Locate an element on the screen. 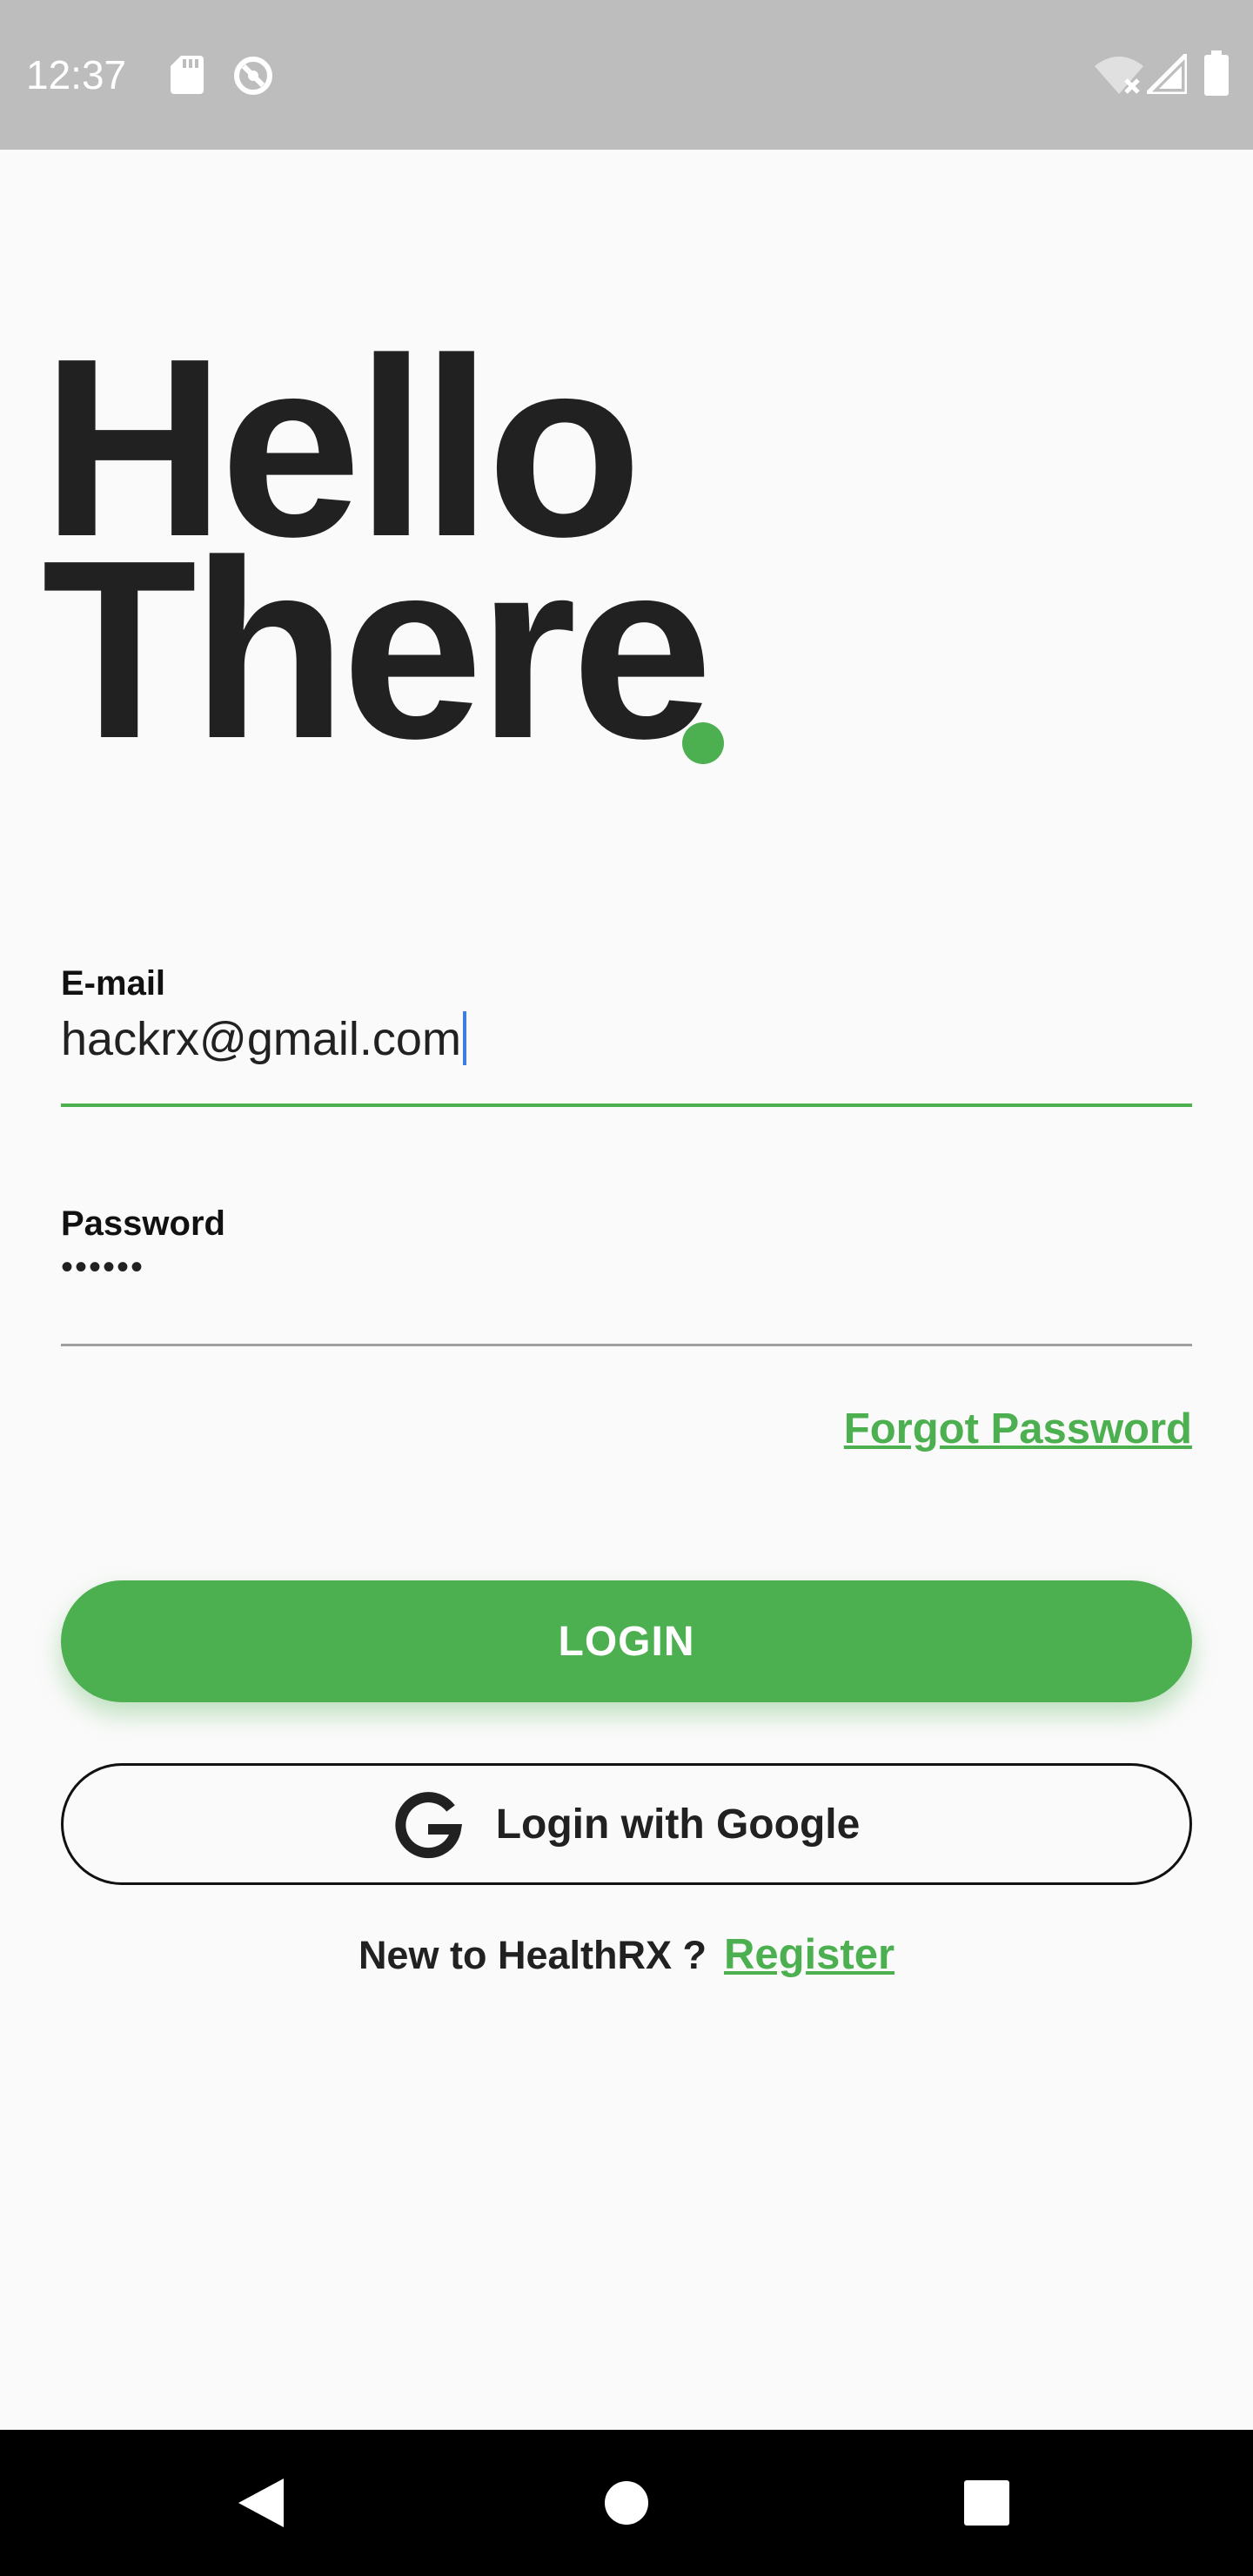 This screenshot has height=2576, width=1253. google-login-label: Login with Google is located at coordinates (678, 1825).